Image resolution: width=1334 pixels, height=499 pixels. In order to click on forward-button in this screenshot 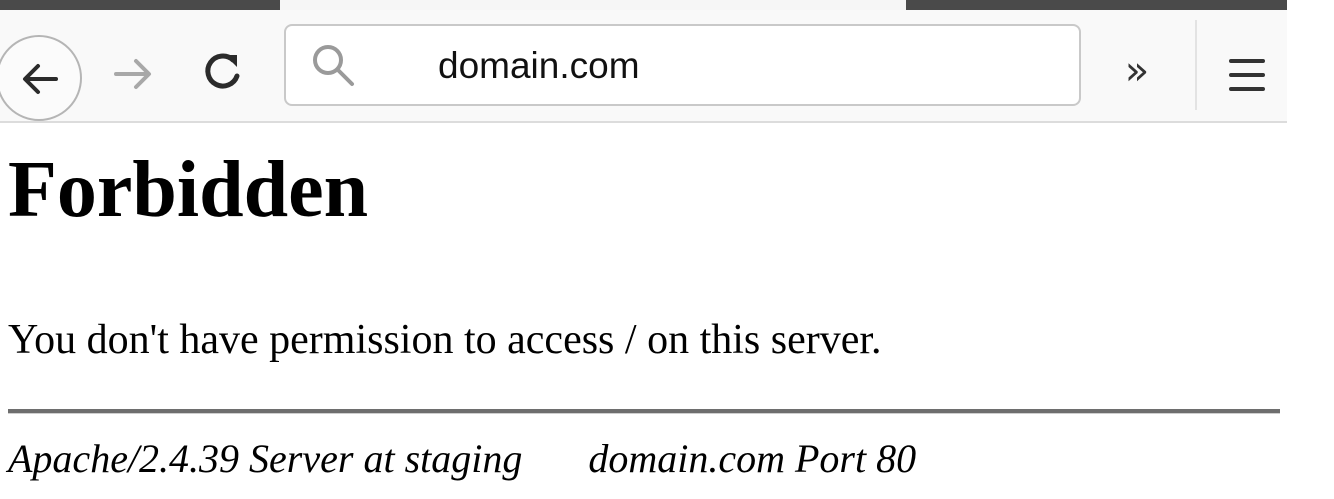, I will do `click(133, 74)`.